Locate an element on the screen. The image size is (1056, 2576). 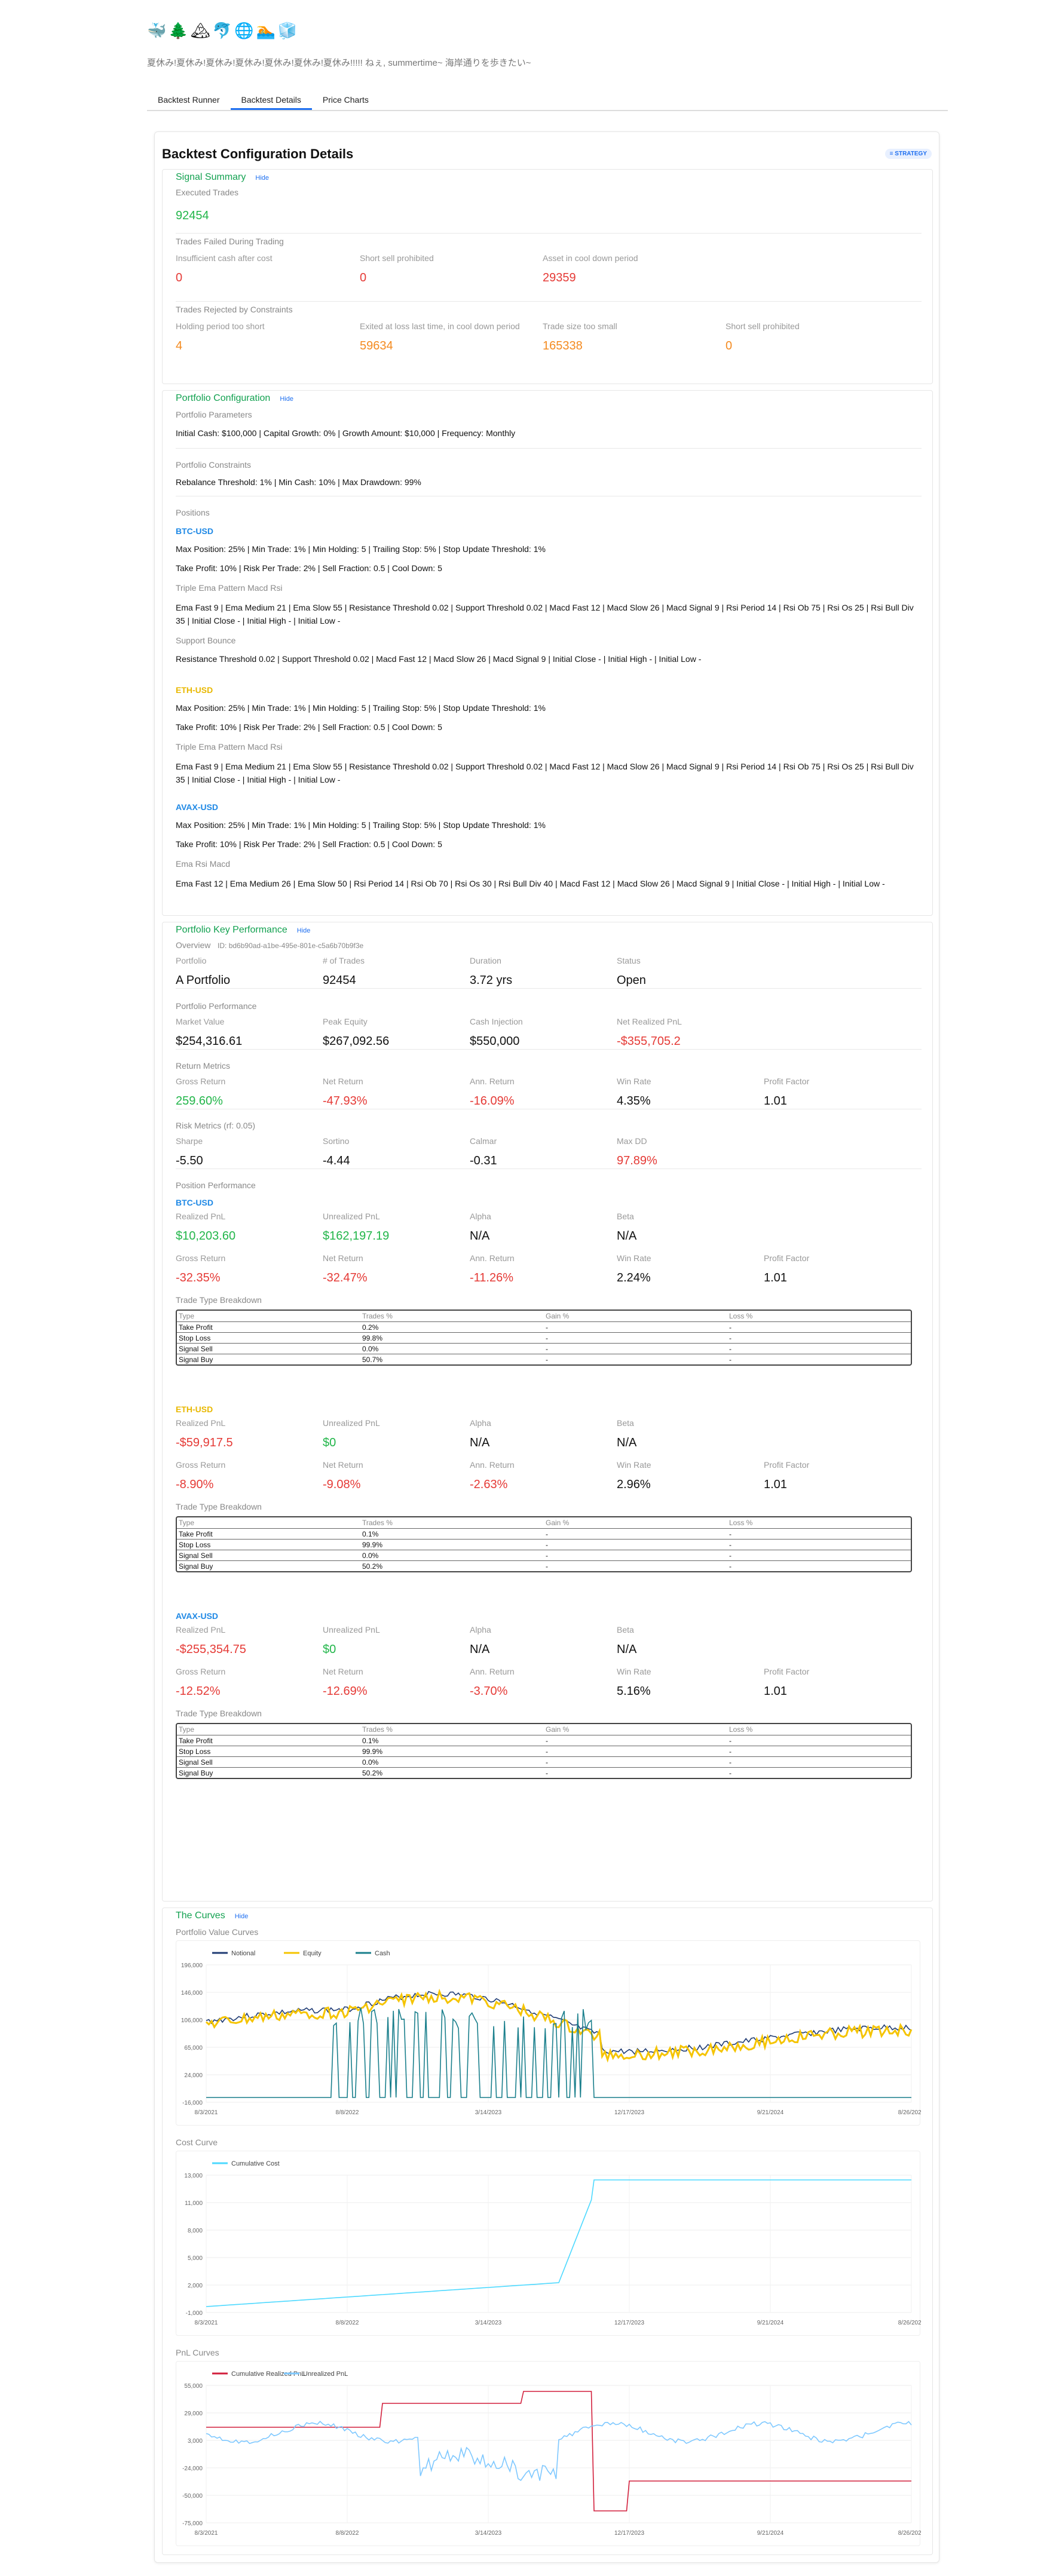
kpi-value: -0.31 is located at coordinates (483, 1160).